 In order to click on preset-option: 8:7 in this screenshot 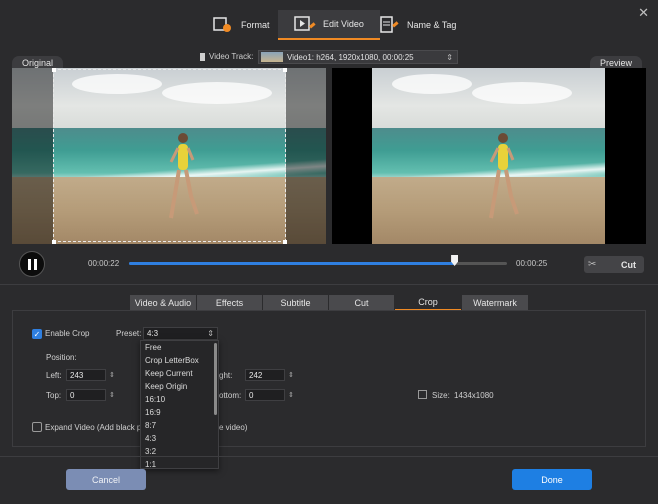, I will do `click(179, 425)`.